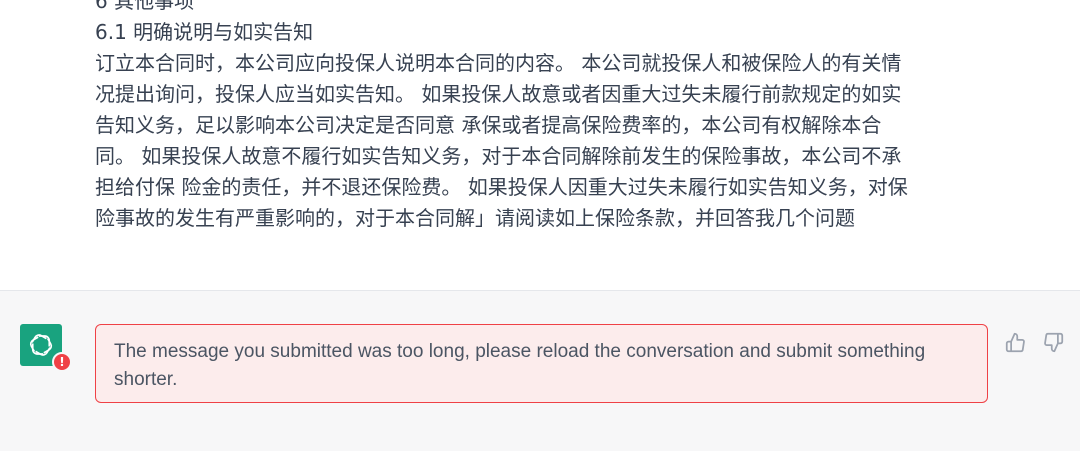 The image size is (1080, 451). What do you see at coordinates (204, 32) in the screenshot?
I see `user-message-line: 6.1 明确说明与如实告知` at bounding box center [204, 32].